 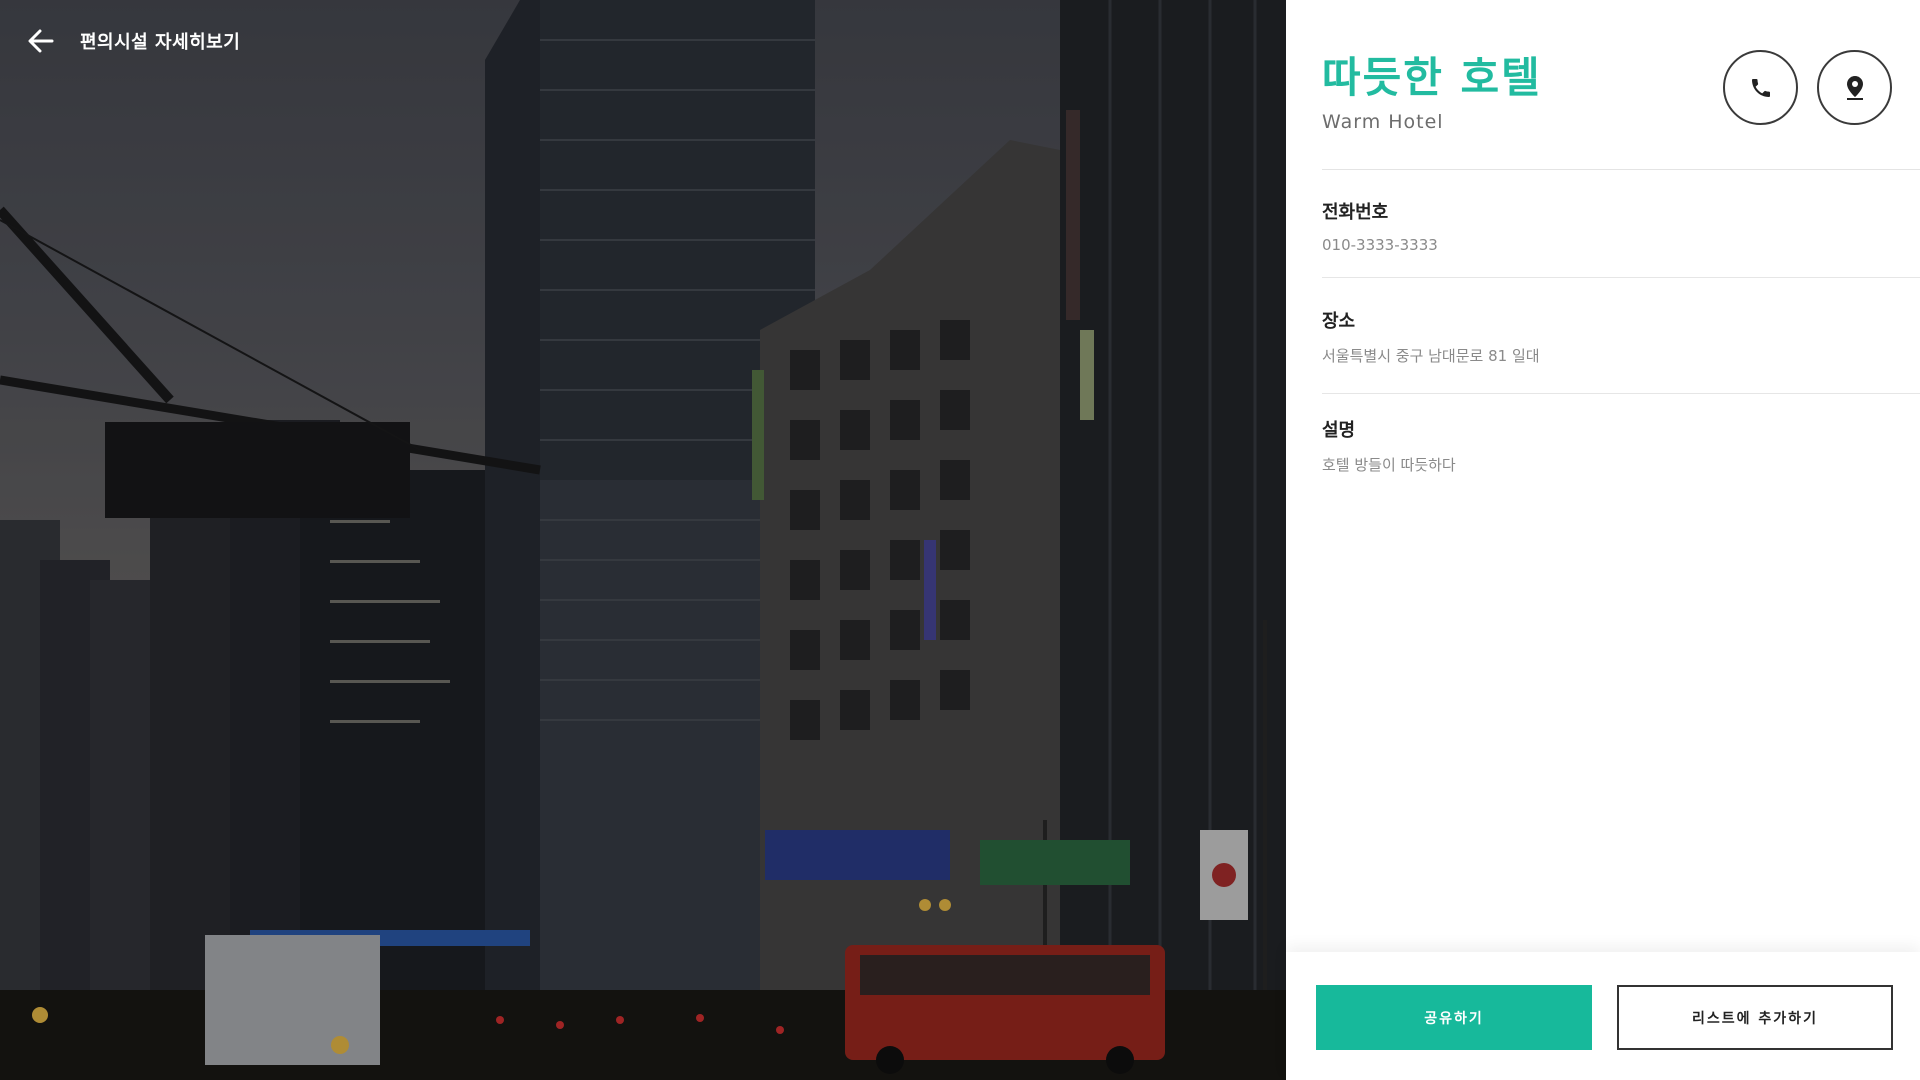 I want to click on place-label: 장소, so click(x=1339, y=321).